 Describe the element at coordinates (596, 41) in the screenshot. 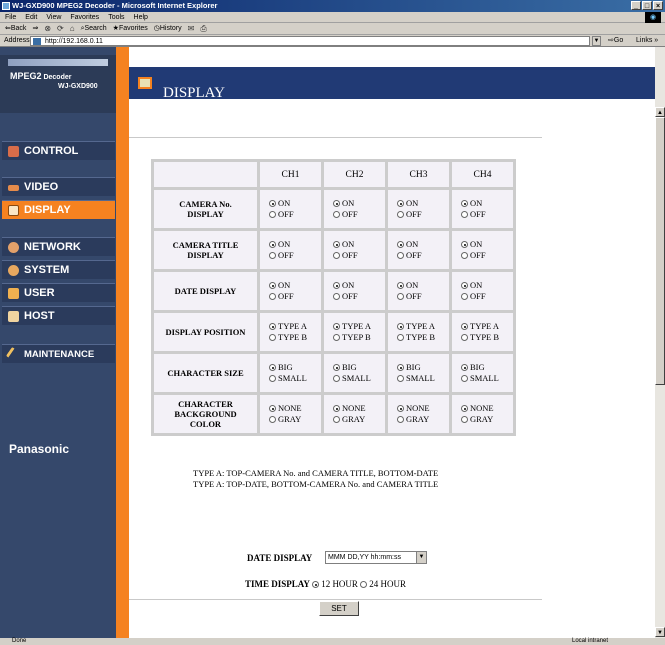

I see `address-dropdown-button: ▼` at that location.